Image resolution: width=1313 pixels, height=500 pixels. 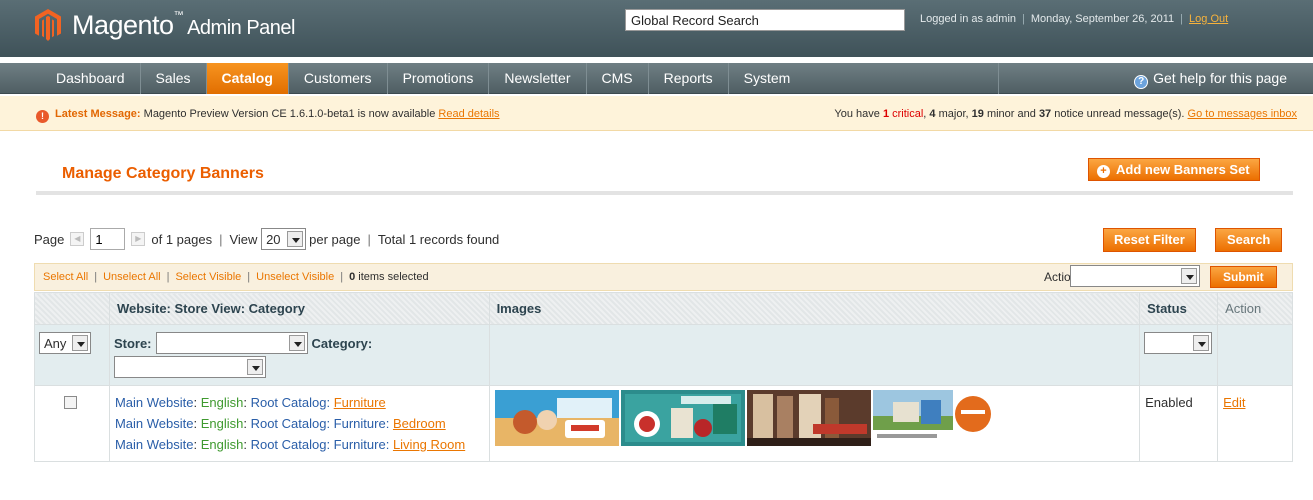 I want to click on nav-item-catalog: Catalog, so click(x=247, y=78).